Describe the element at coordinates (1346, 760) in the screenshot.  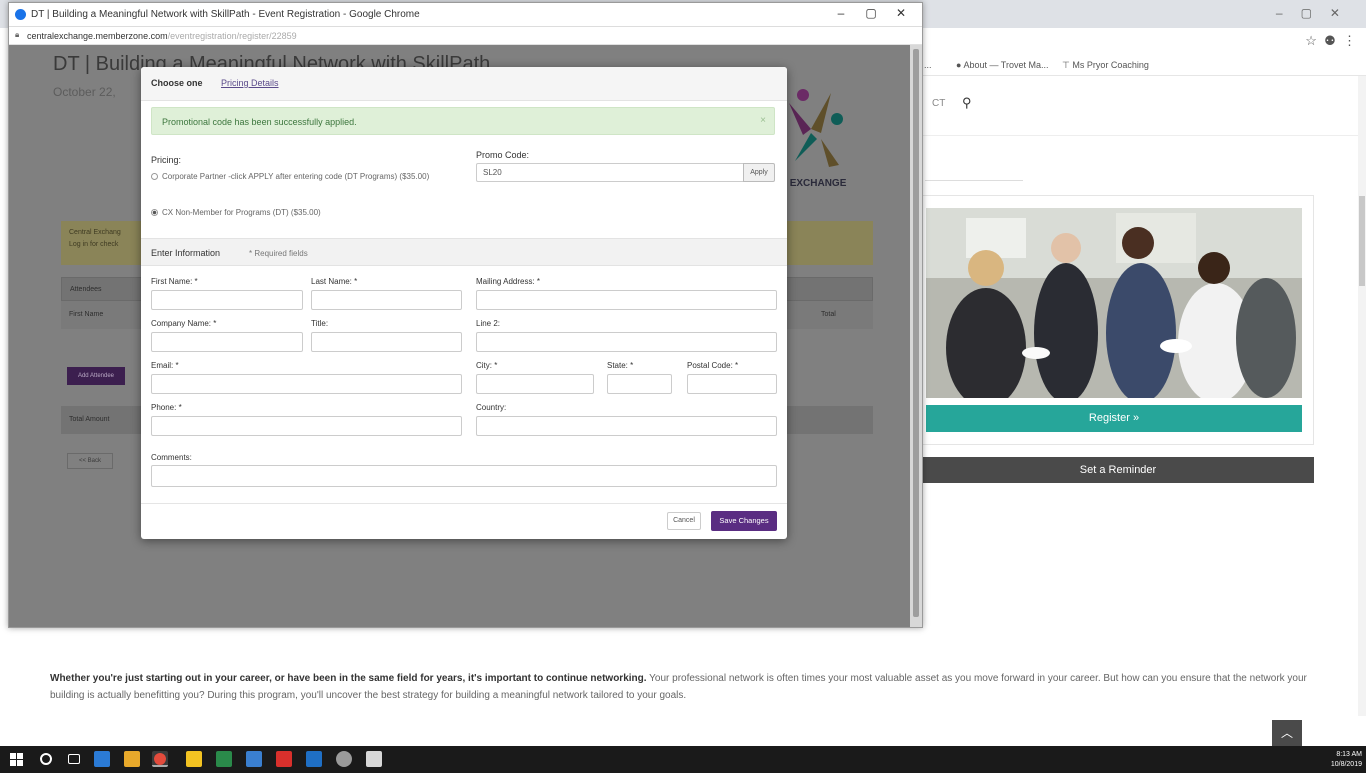
I see `system-clock: 8:13 AM 10/8/2019` at that location.